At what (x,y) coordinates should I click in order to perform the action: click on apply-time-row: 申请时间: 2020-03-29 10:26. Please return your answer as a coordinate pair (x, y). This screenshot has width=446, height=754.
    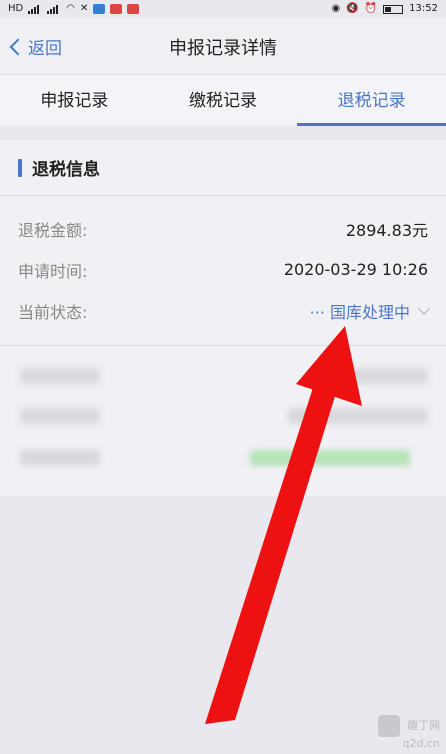
    Looking at the image, I should click on (223, 269).